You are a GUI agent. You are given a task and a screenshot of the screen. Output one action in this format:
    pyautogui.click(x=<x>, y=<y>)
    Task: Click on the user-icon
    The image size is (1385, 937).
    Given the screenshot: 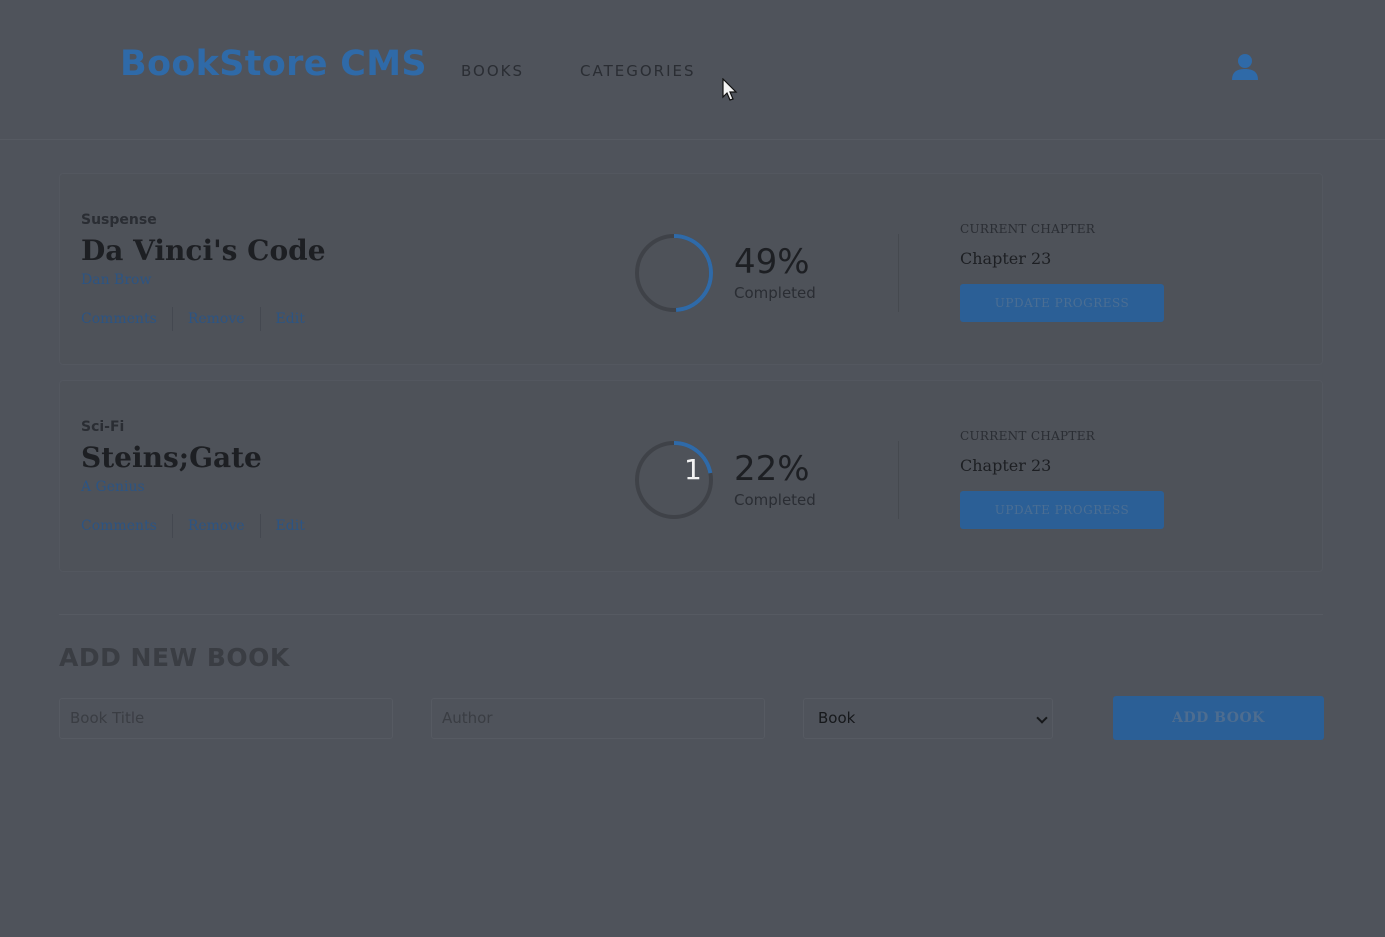 What is the action you would take?
    pyautogui.click(x=1245, y=68)
    